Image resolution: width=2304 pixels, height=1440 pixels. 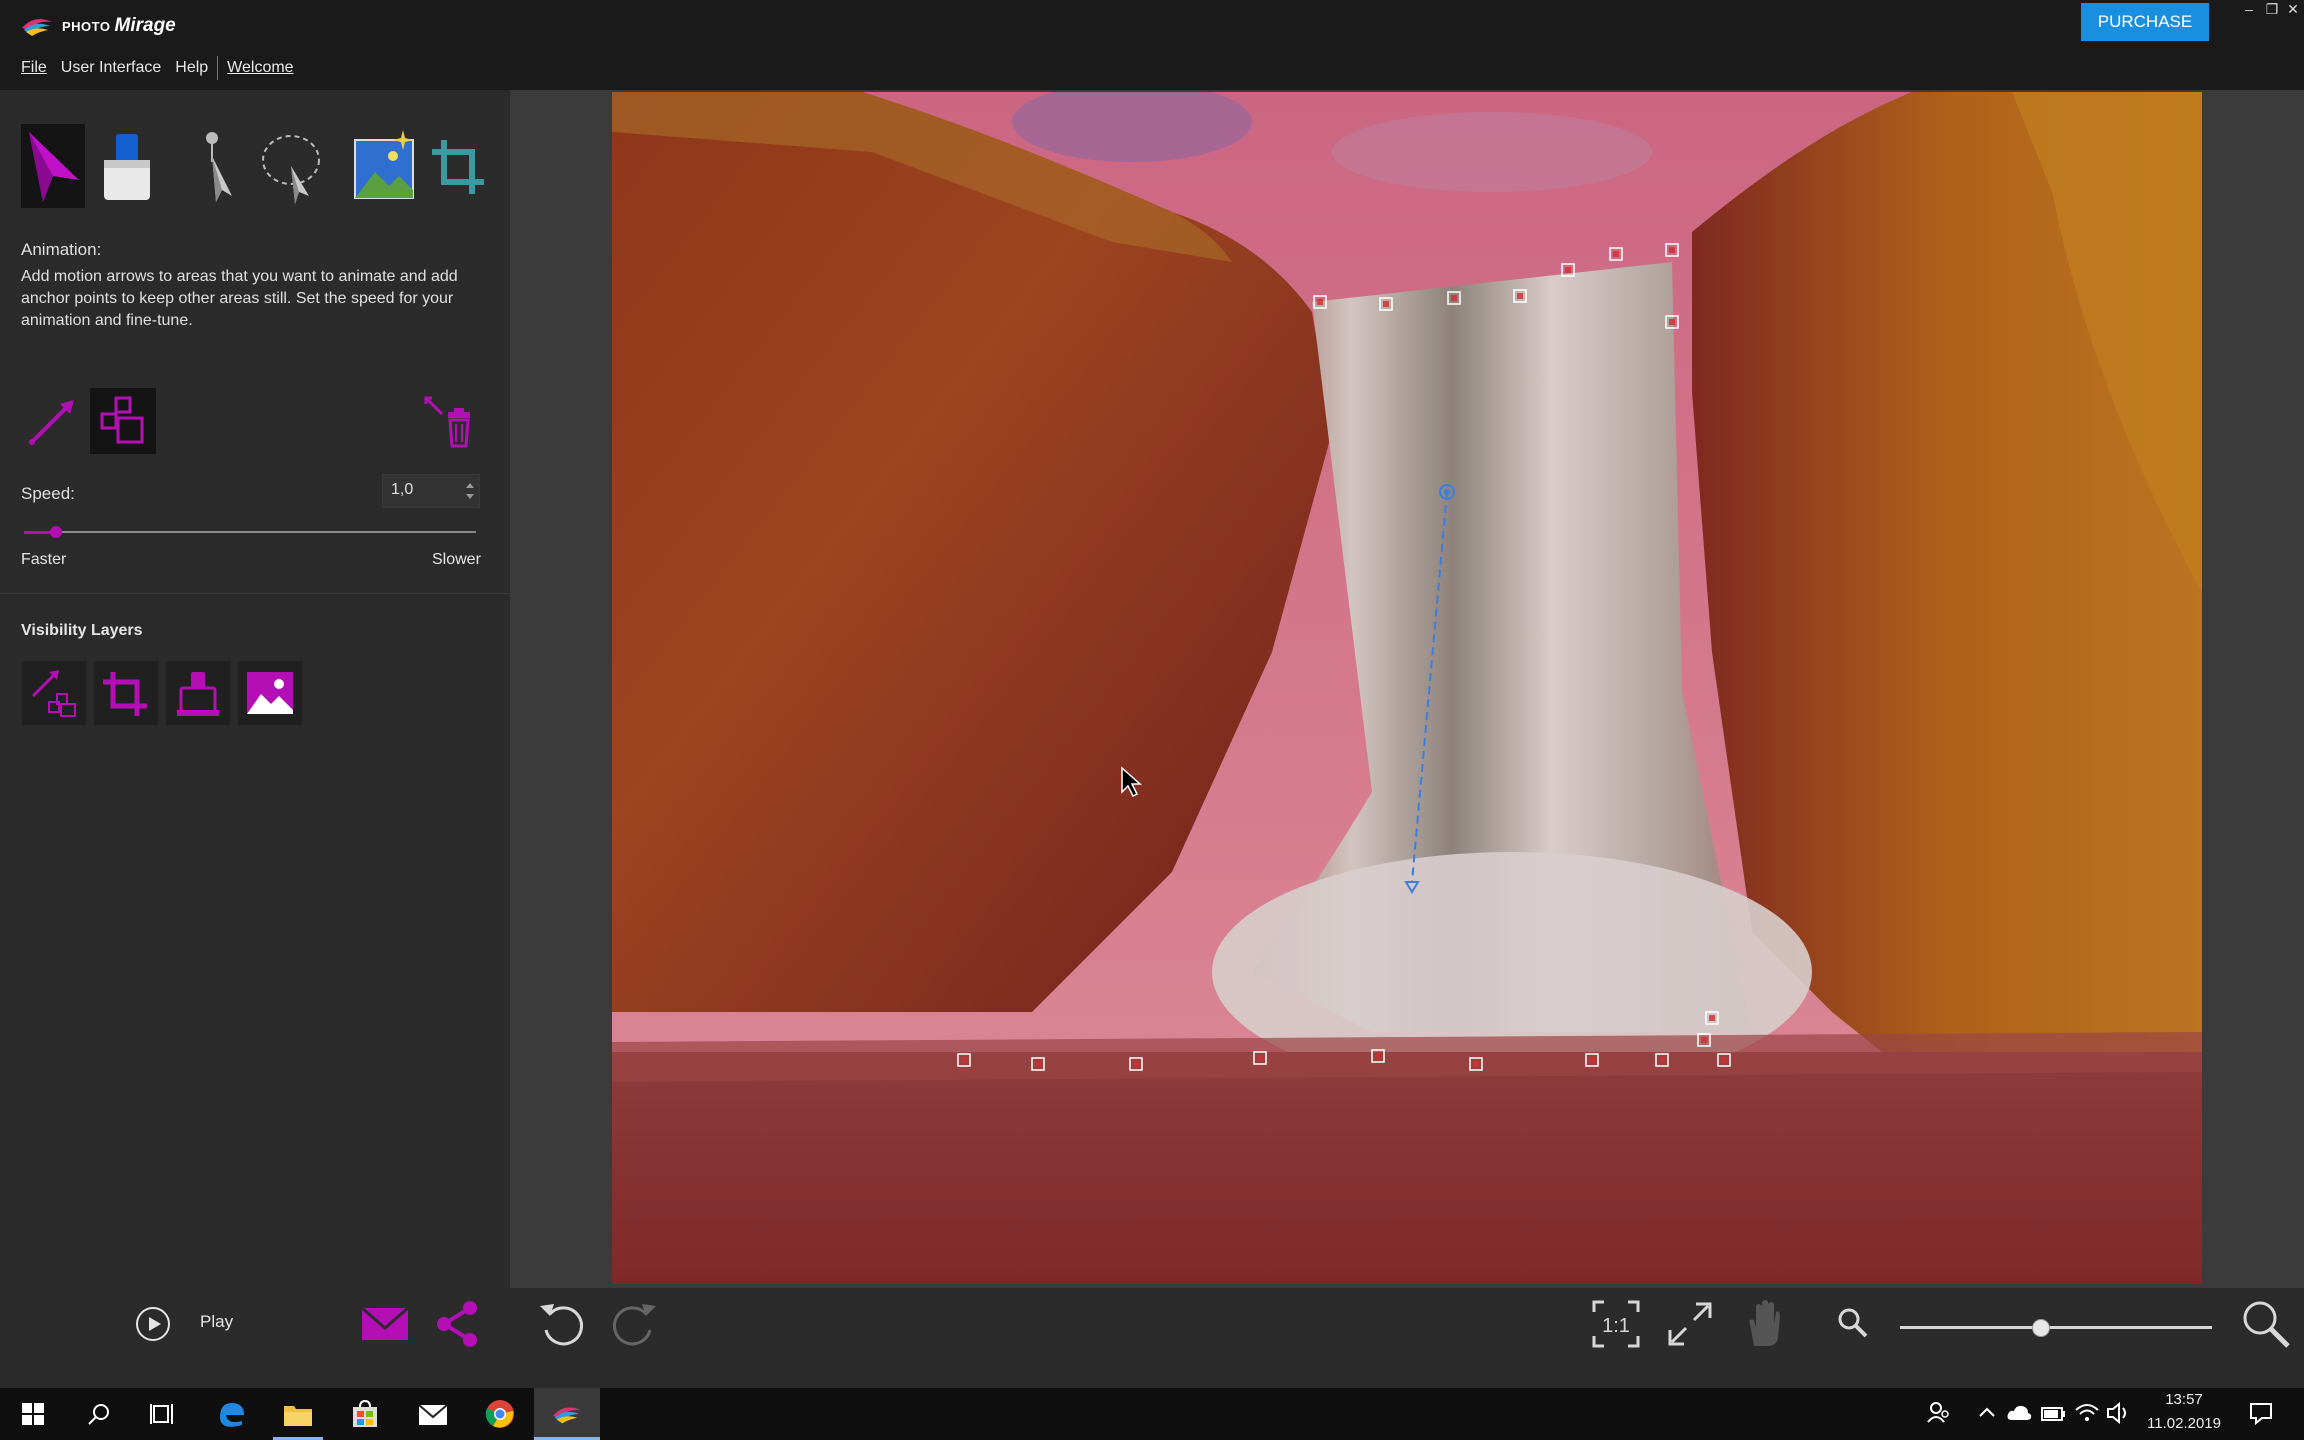 What do you see at coordinates (111, 68) in the screenshot?
I see `menu-user-interface: User Interface` at bounding box center [111, 68].